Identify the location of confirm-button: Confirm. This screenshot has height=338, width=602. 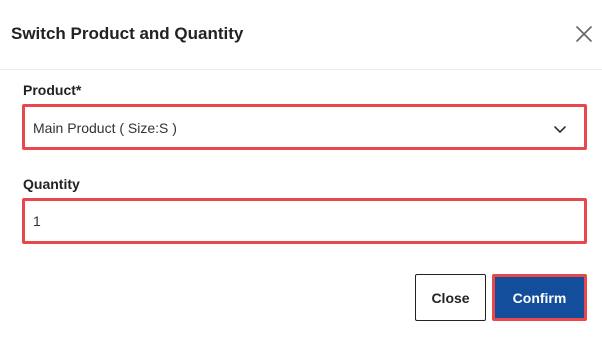
(539, 297).